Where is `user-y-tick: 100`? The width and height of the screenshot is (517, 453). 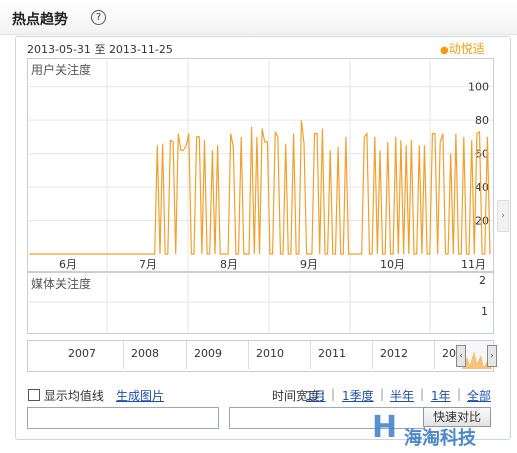 user-y-tick: 100 is located at coordinates (478, 87).